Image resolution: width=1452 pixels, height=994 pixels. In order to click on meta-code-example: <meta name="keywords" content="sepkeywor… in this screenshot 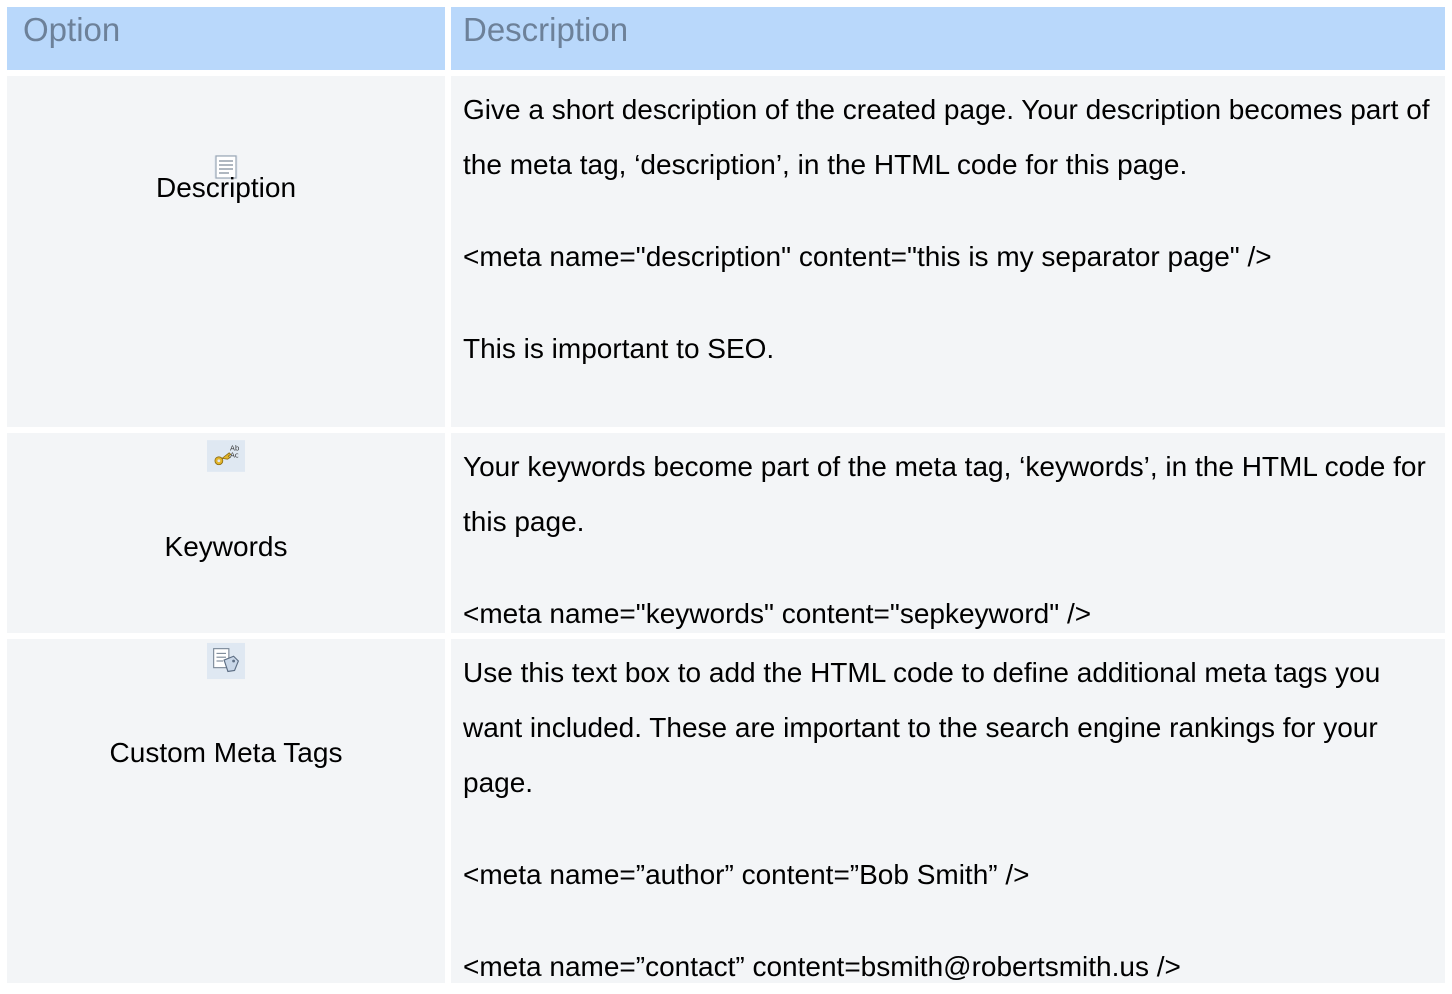, I will do `click(777, 613)`.